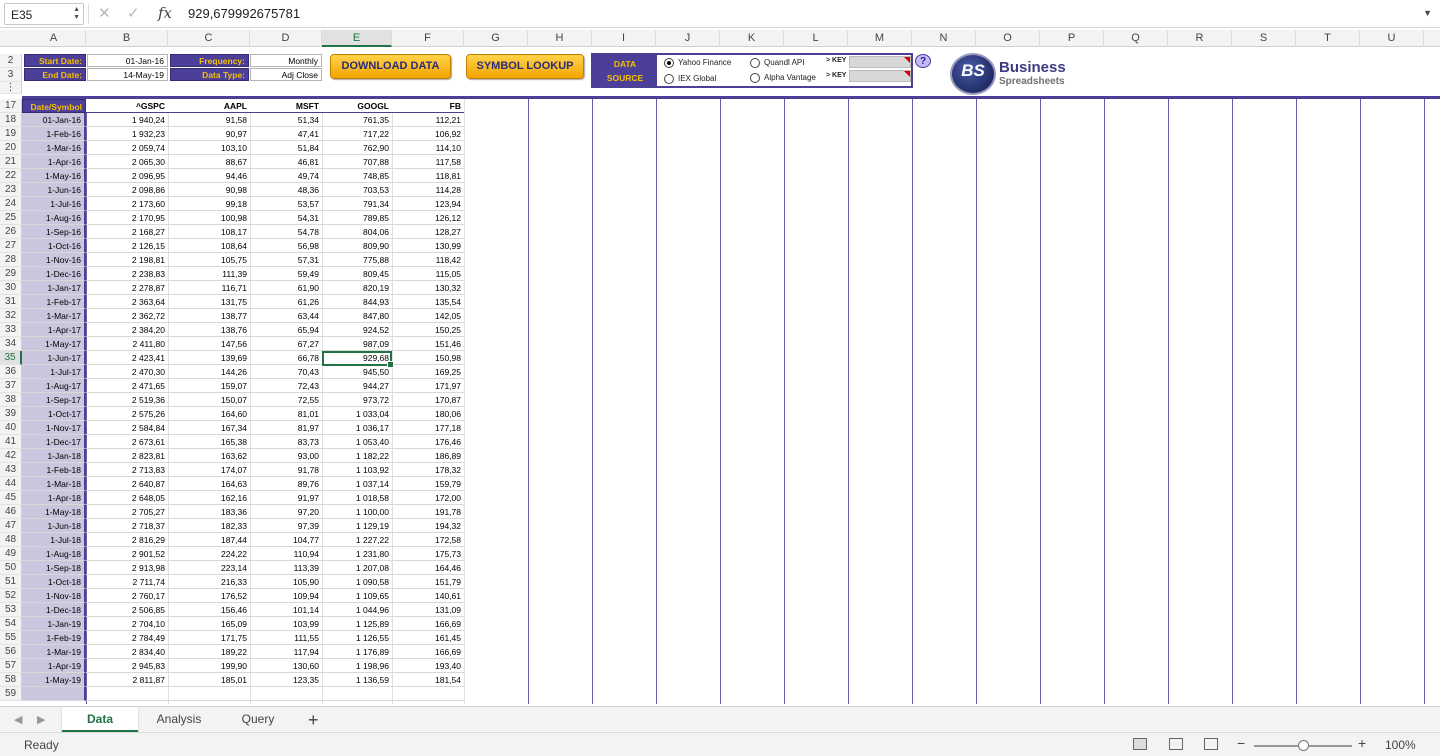 The width and height of the screenshot is (1440, 756). Describe the element at coordinates (428, 400) in the screenshot. I see `price-cell: 170,87` at that location.